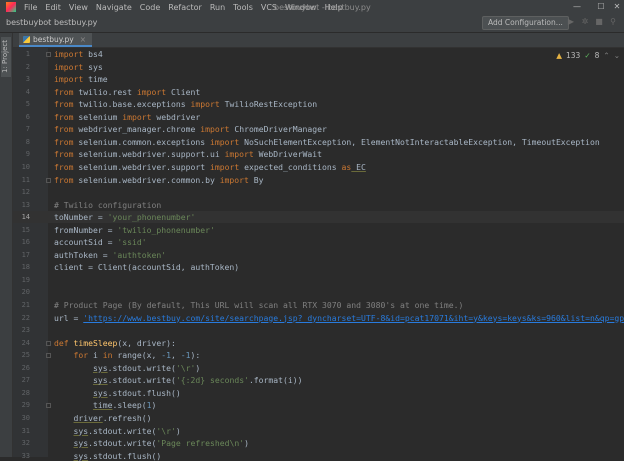  What do you see at coordinates (25, 455) in the screenshot?
I see `line-number: 33` at bounding box center [25, 455].